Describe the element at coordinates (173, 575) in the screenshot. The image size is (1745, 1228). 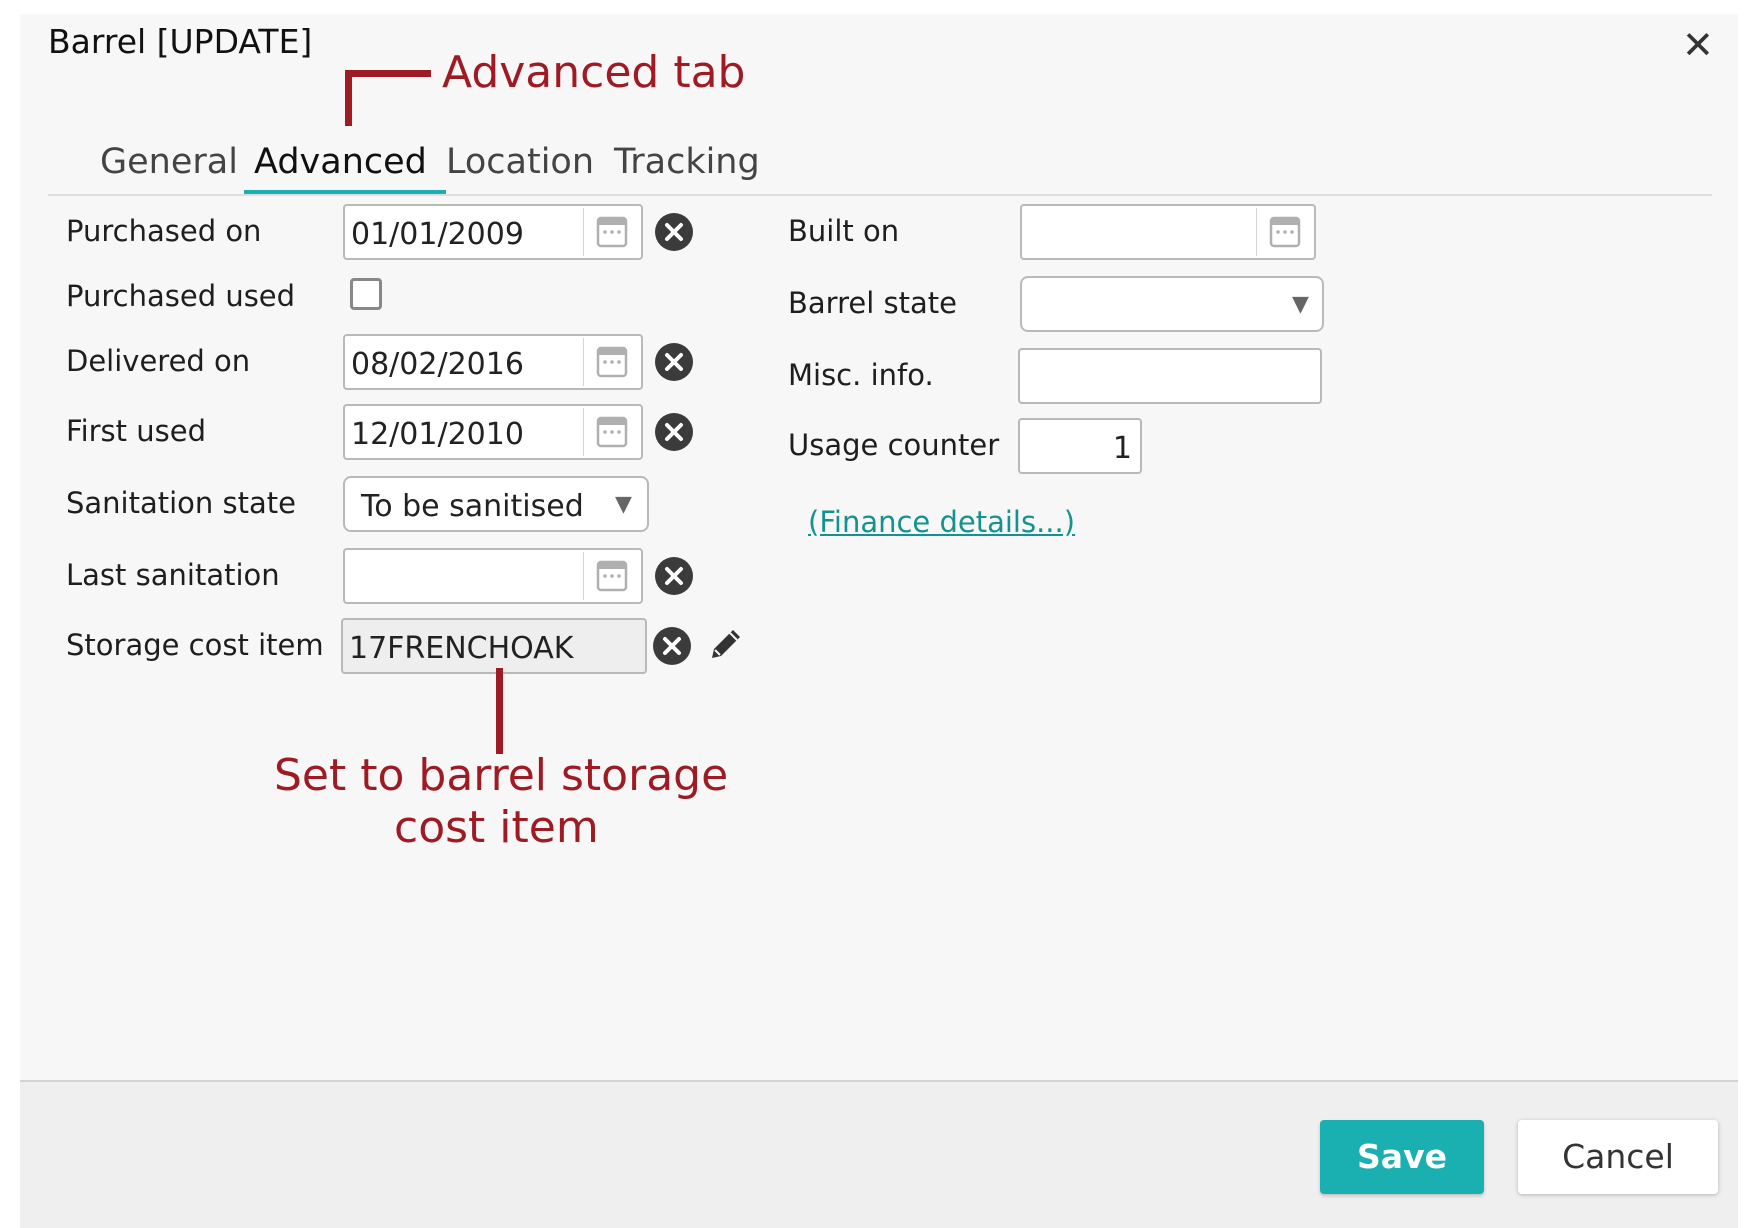
I see `last-sanitation-label: Last sanitation` at that location.